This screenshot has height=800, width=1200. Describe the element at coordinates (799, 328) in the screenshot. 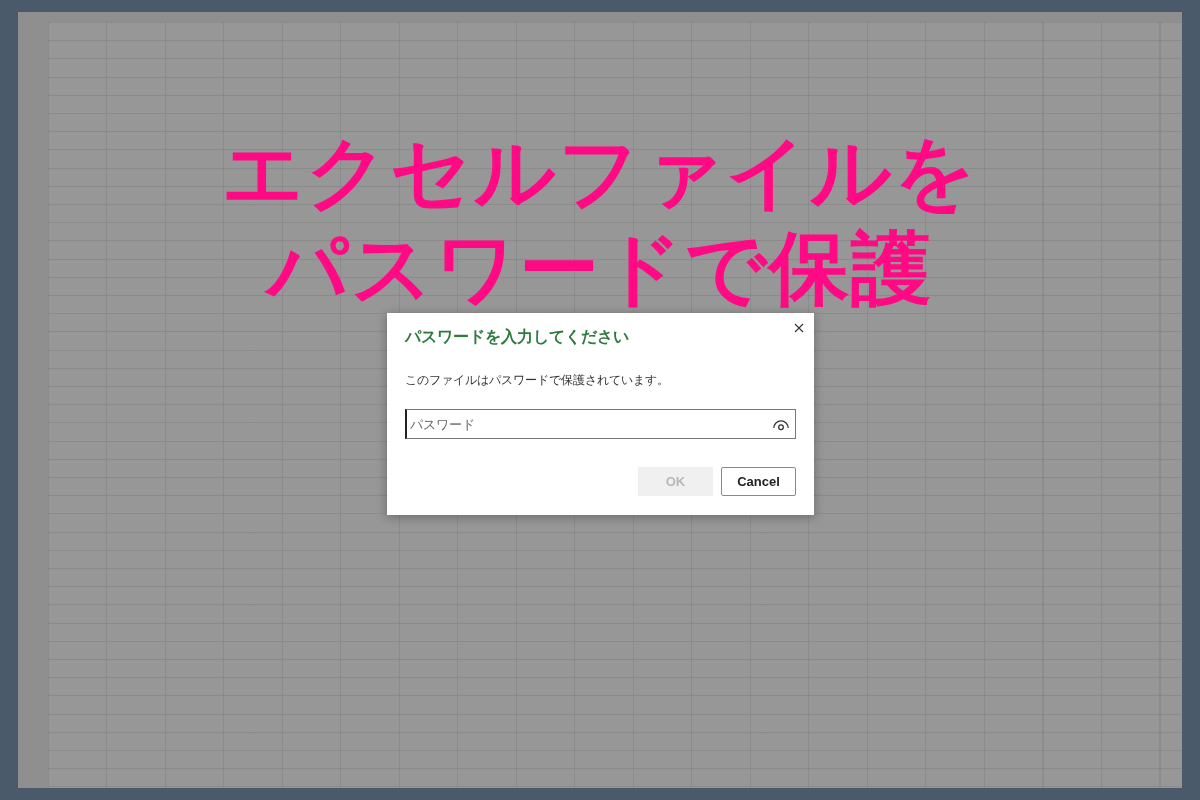

I see `close-icon` at that location.